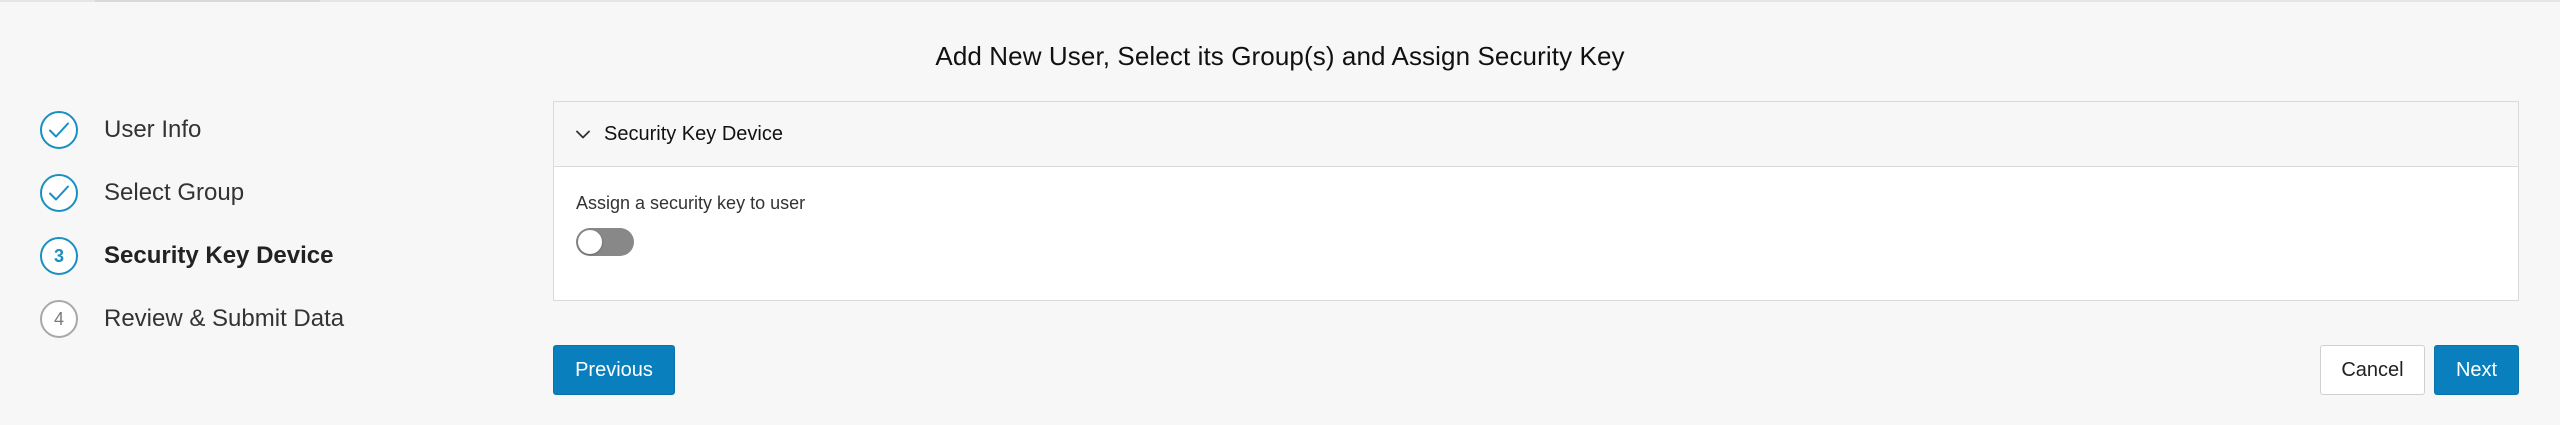 The image size is (2560, 425). Describe the element at coordinates (2476, 370) in the screenshot. I see `next-button: Next` at that location.